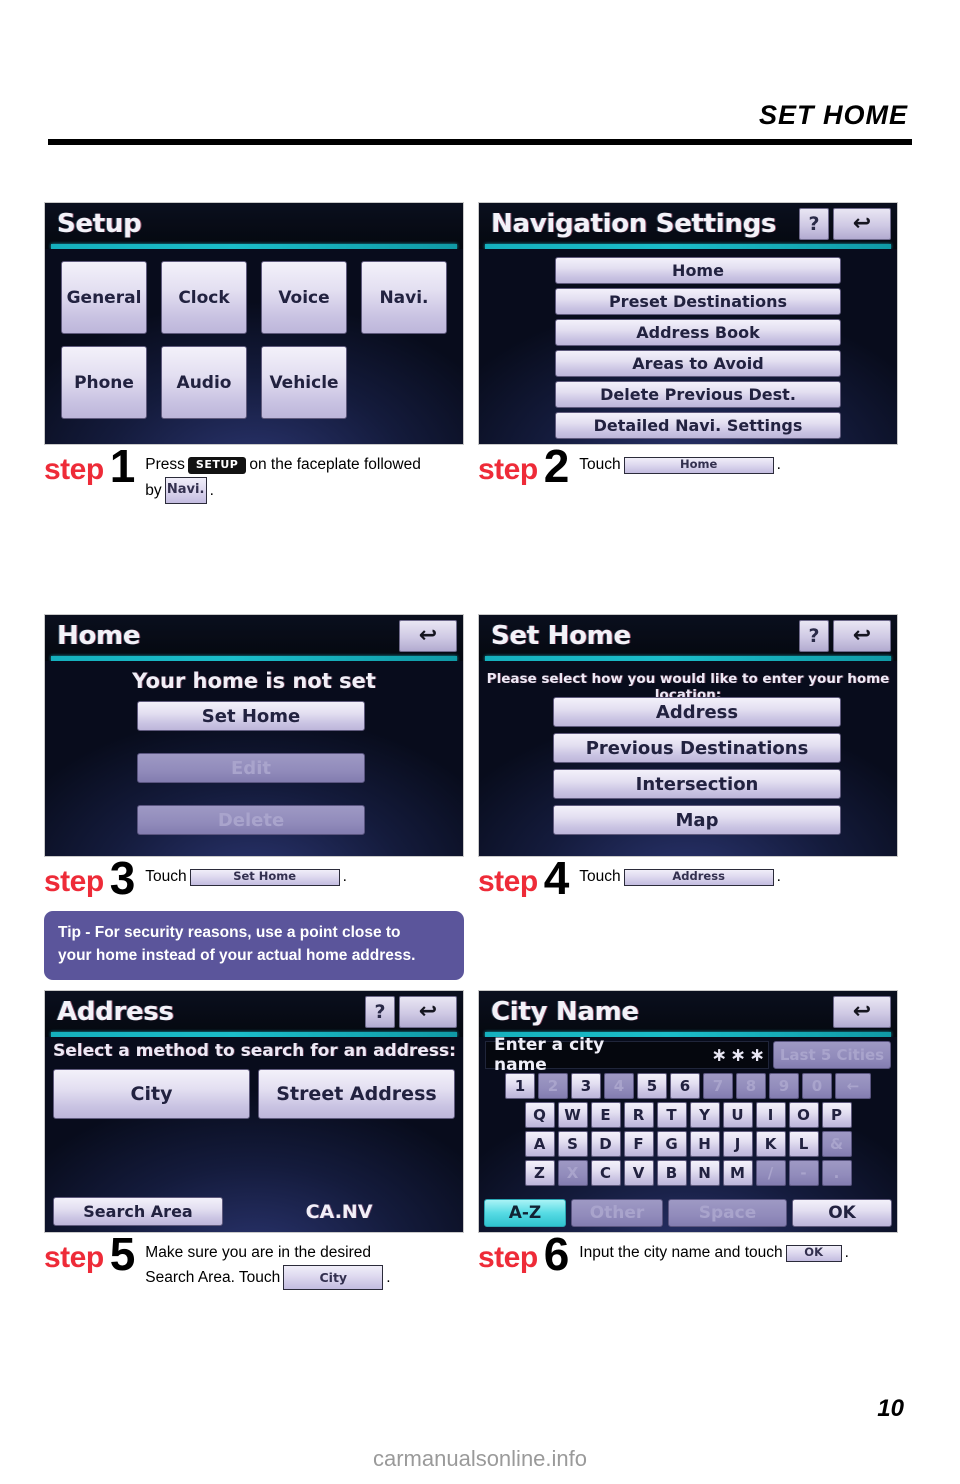 The image size is (960, 1484). I want to click on setup-tile-navi: Navi., so click(404, 297).